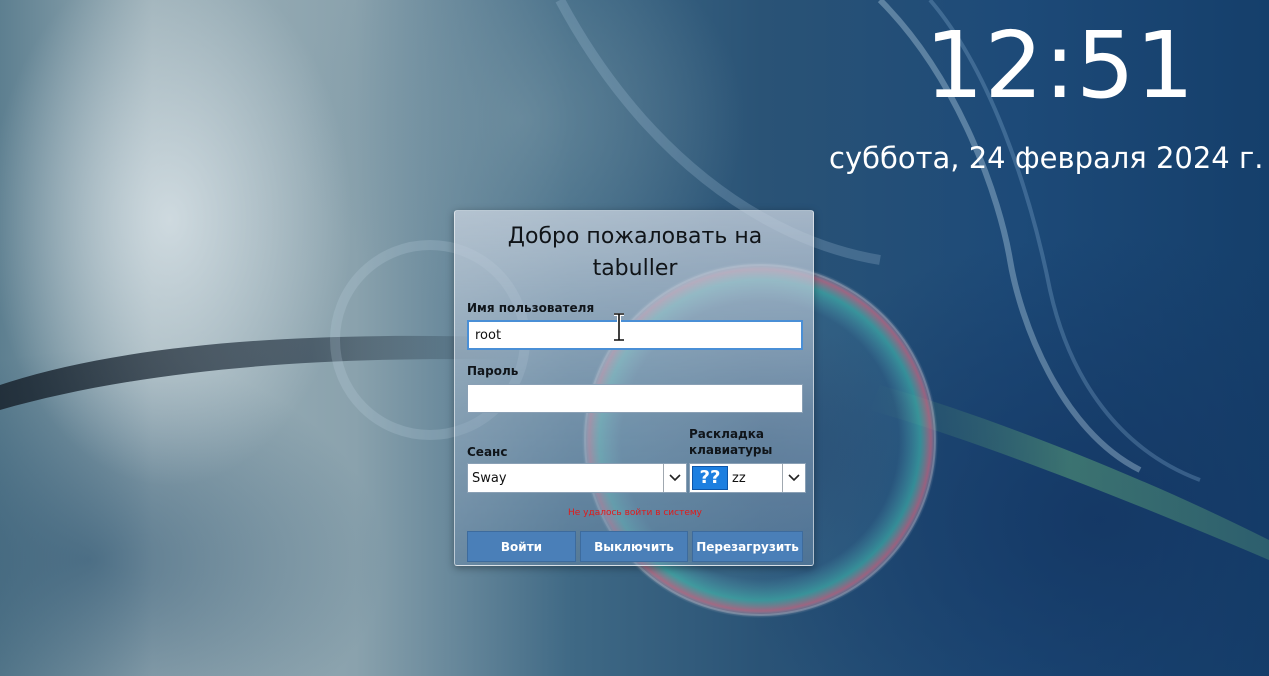 The image size is (1269, 676). What do you see at coordinates (493, 371) in the screenshot?
I see `password-label: Пароль` at bounding box center [493, 371].